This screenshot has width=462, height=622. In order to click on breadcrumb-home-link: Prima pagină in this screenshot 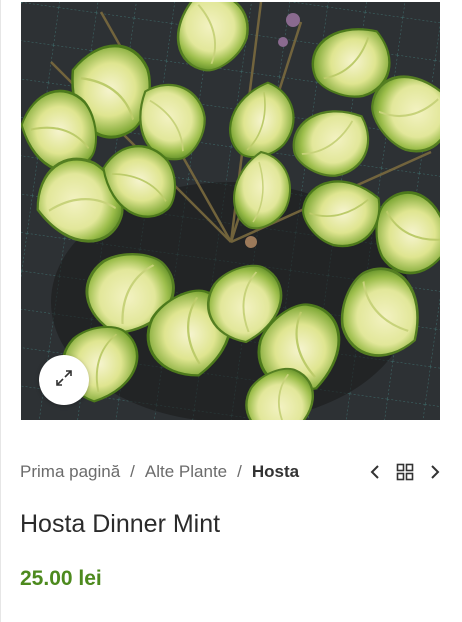, I will do `click(70, 472)`.